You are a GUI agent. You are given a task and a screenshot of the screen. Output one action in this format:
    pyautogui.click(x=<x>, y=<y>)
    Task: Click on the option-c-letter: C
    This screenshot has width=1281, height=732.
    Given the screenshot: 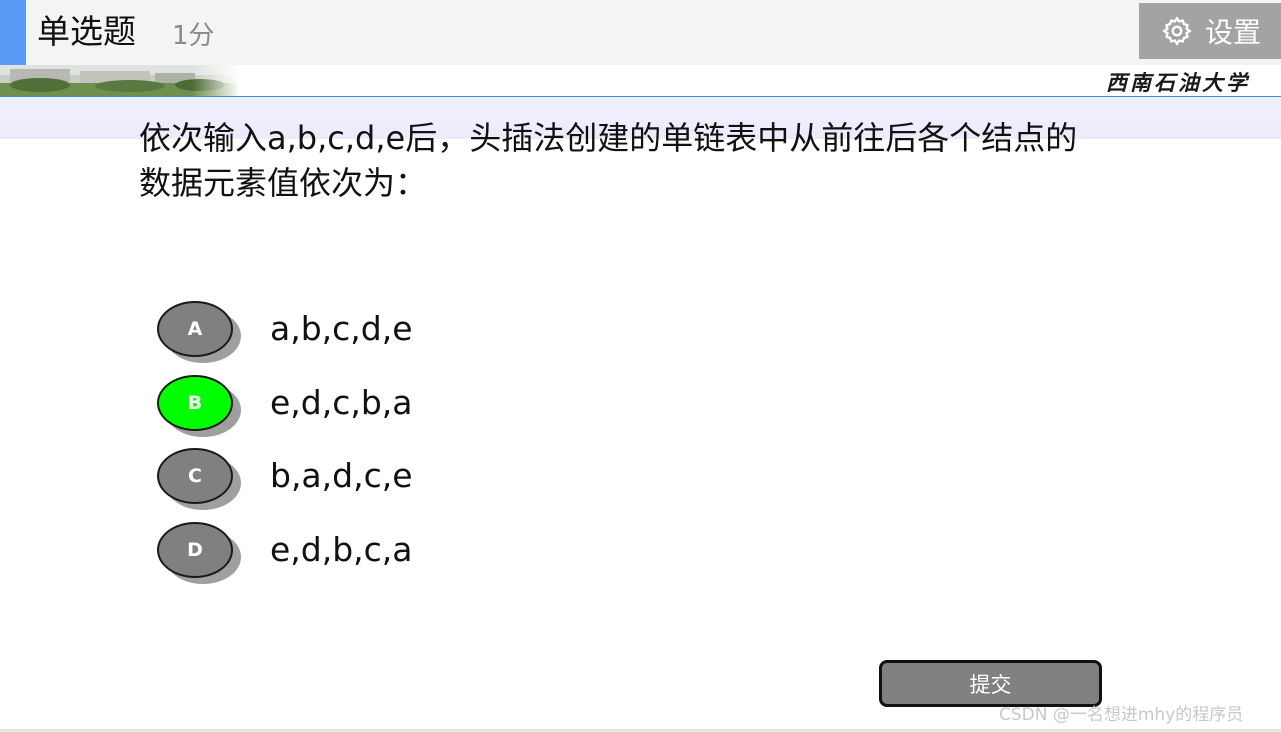 What is the action you would take?
    pyautogui.click(x=195, y=476)
    